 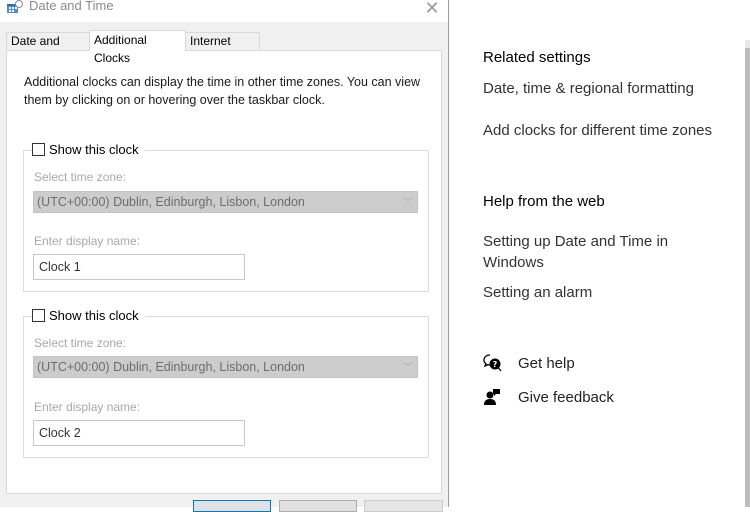 What do you see at coordinates (87, 241) in the screenshot?
I see `clock-1-display-name-label: Enter display name:` at bounding box center [87, 241].